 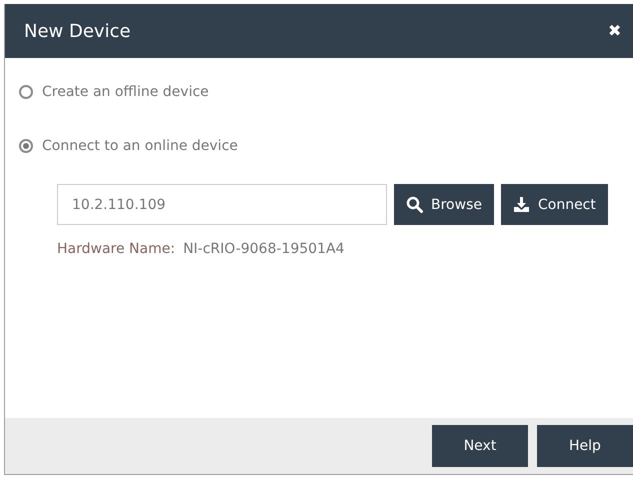 What do you see at coordinates (554, 204) in the screenshot?
I see `connect-button: Connect` at bounding box center [554, 204].